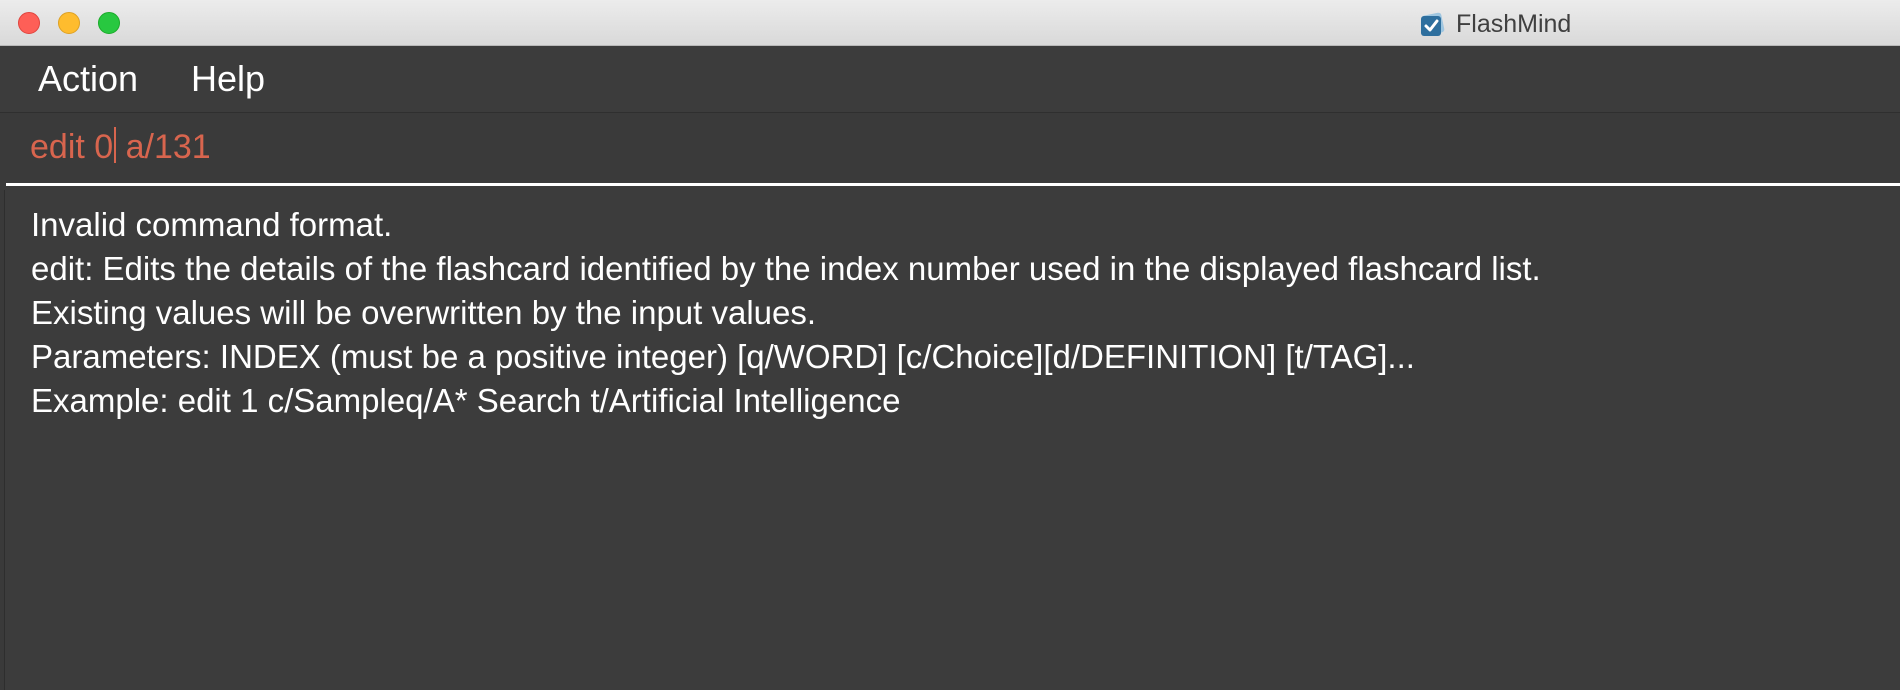 The image size is (1900, 690). I want to click on command-text-before-caret: edit 0, so click(72, 147).